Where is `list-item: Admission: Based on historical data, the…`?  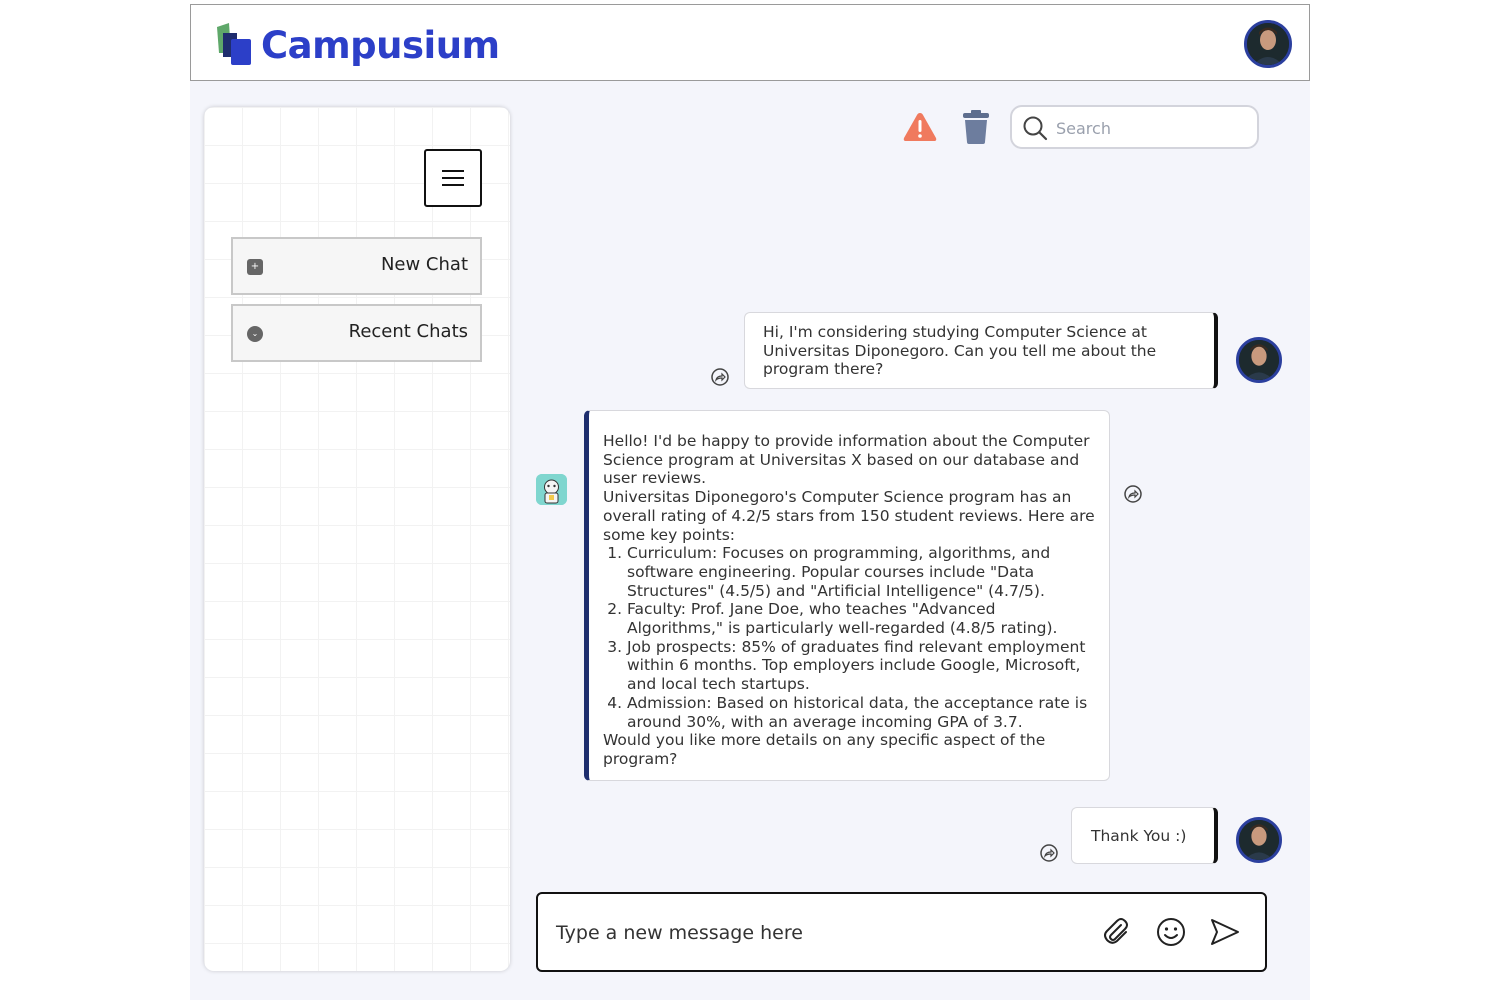
list-item: Admission: Based on historical data, the… is located at coordinates (861, 712).